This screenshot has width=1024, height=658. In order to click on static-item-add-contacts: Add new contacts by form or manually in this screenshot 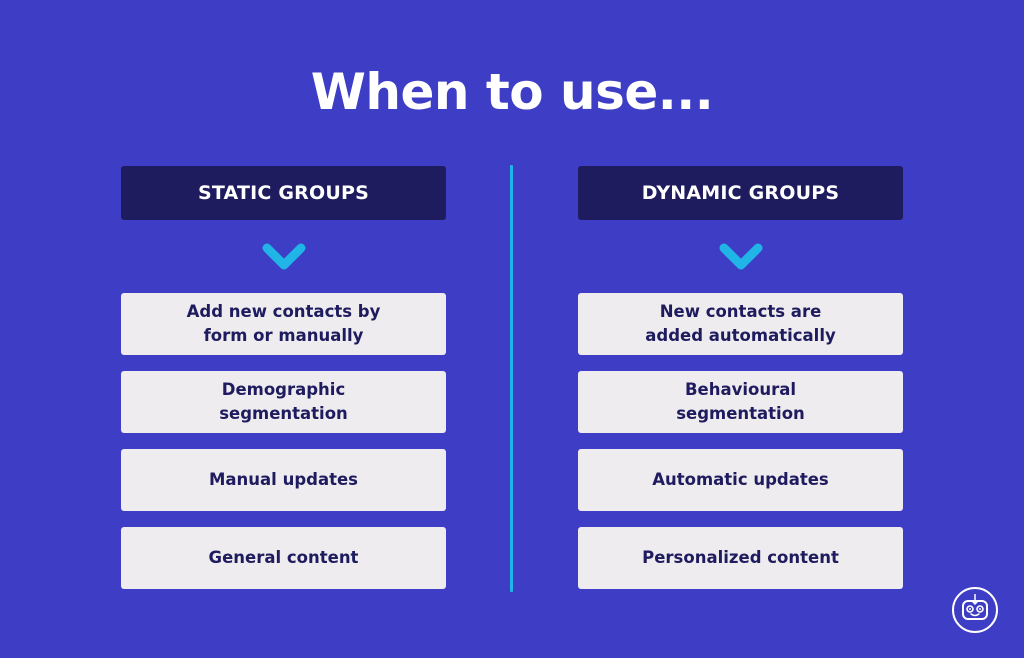, I will do `click(283, 324)`.